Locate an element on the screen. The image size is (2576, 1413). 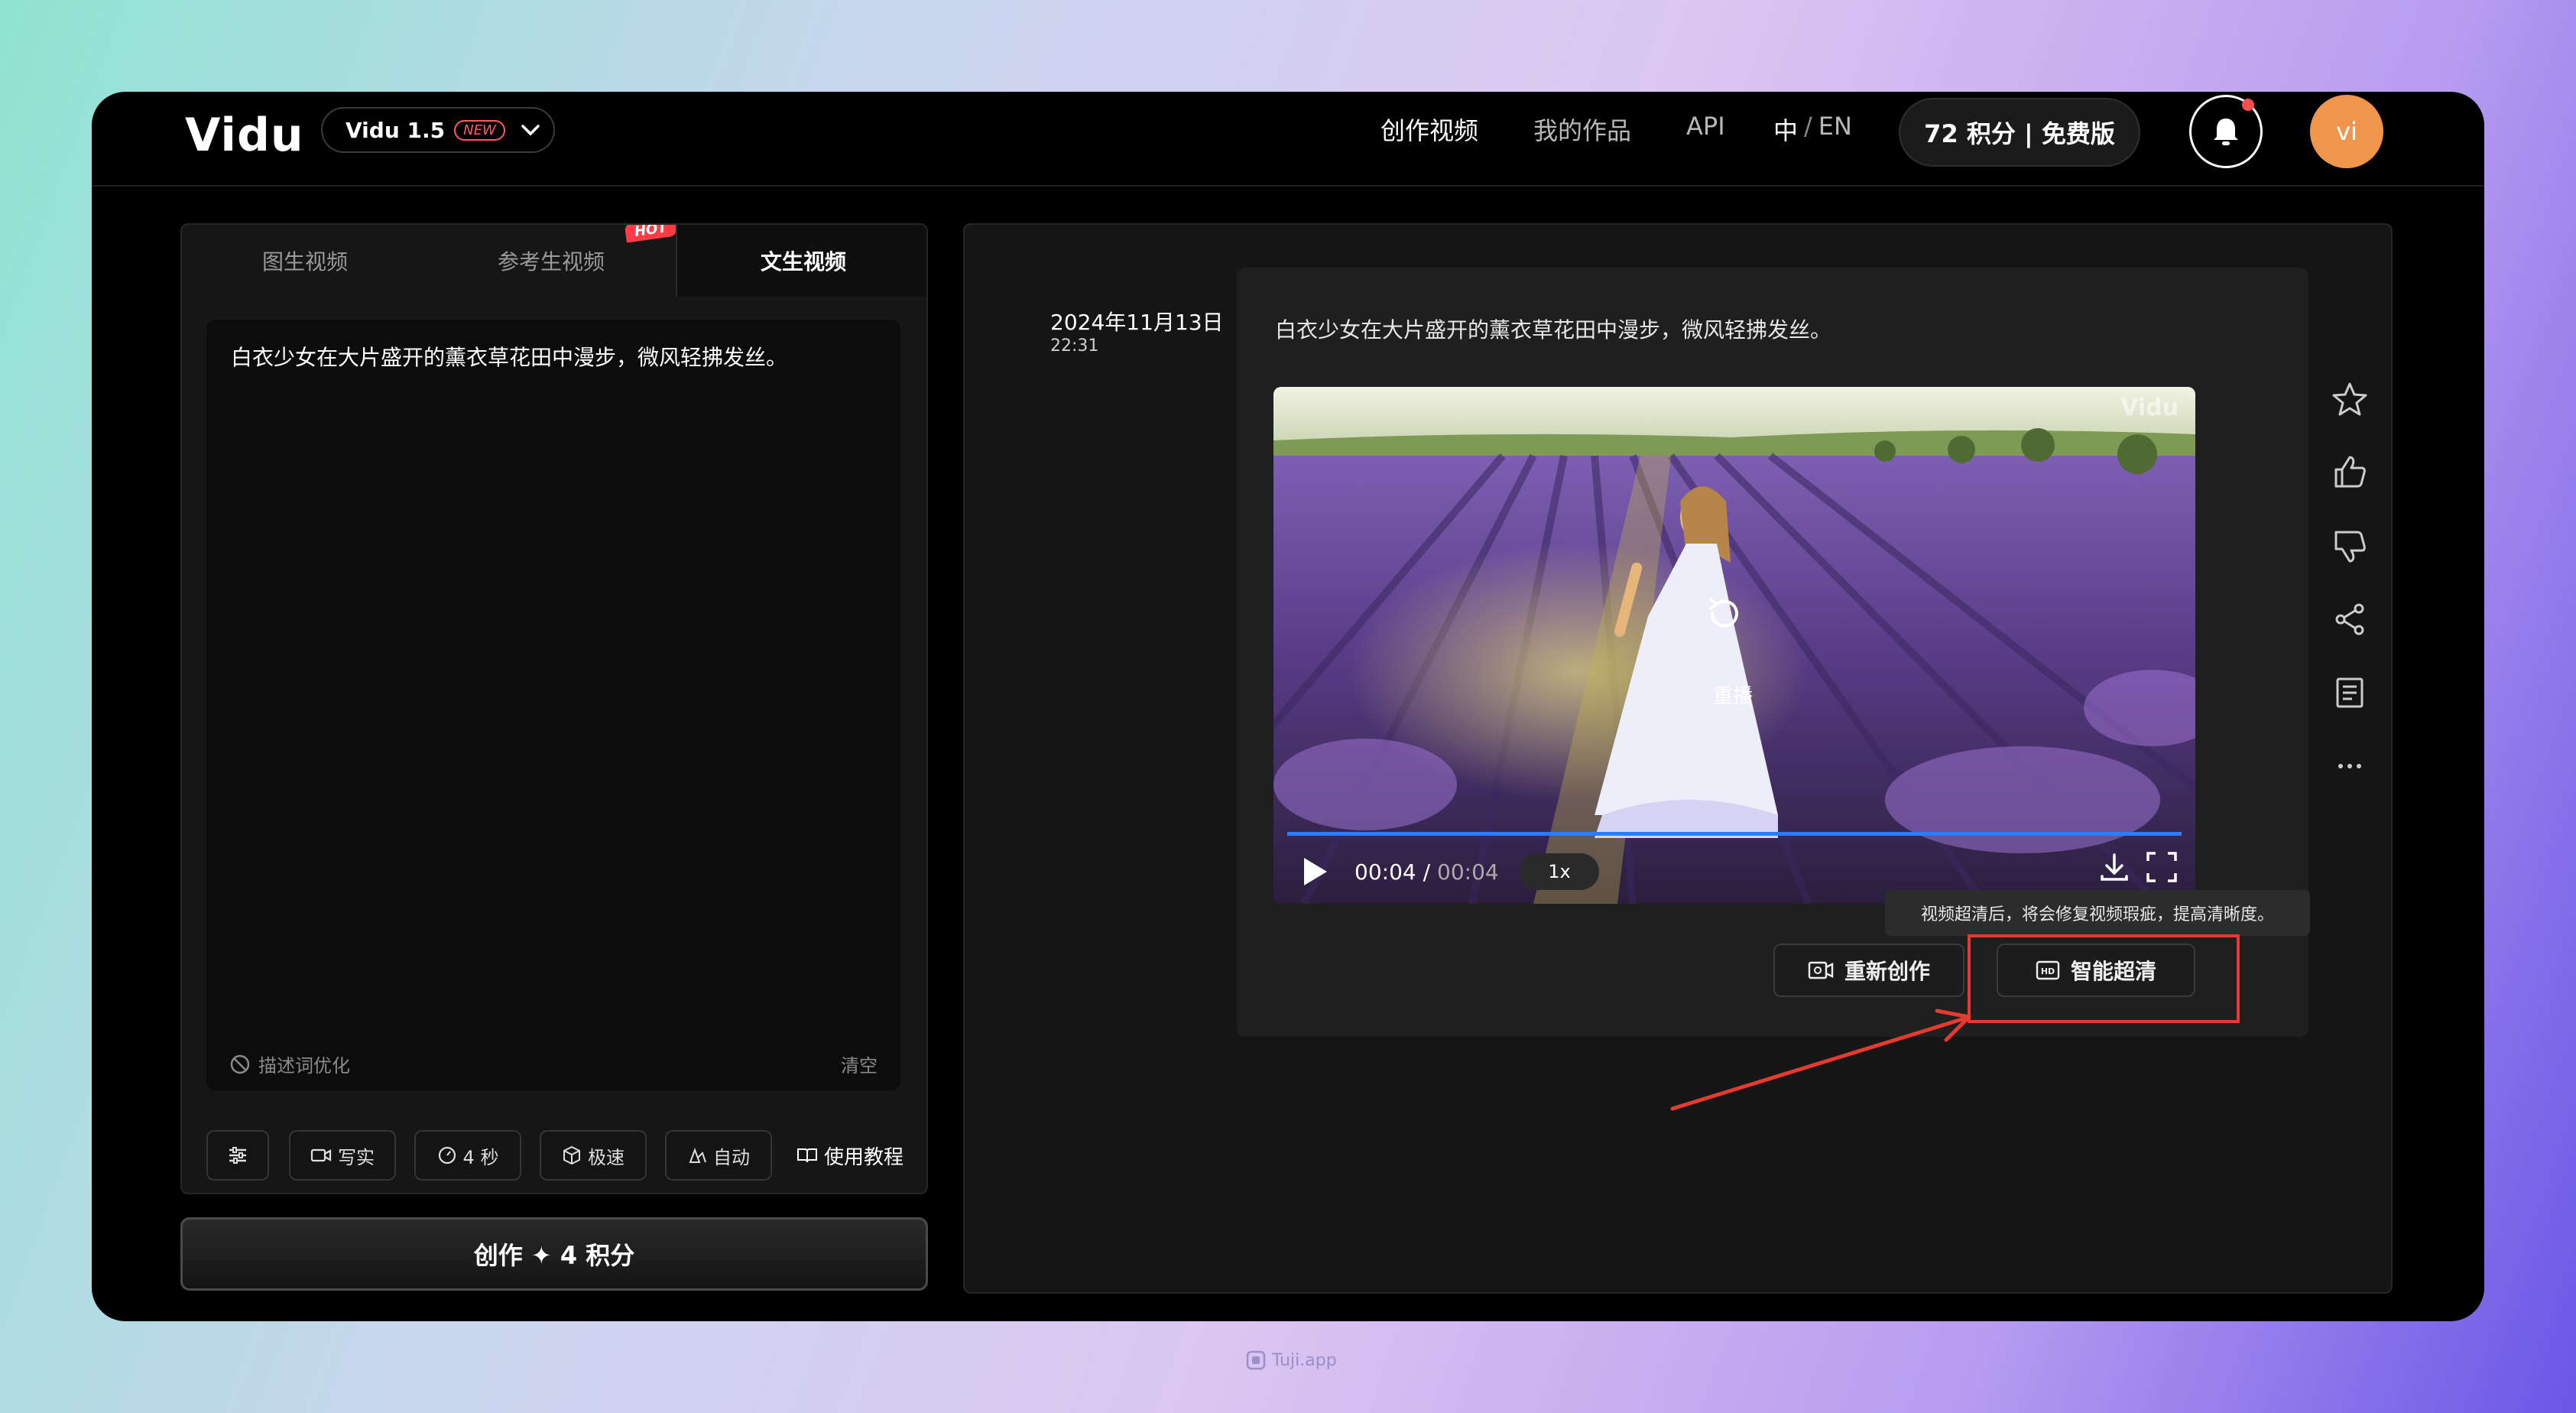
mode-tabs: 图生视频 参考生视频 HOT 文生视频 is located at coordinates (554, 261).